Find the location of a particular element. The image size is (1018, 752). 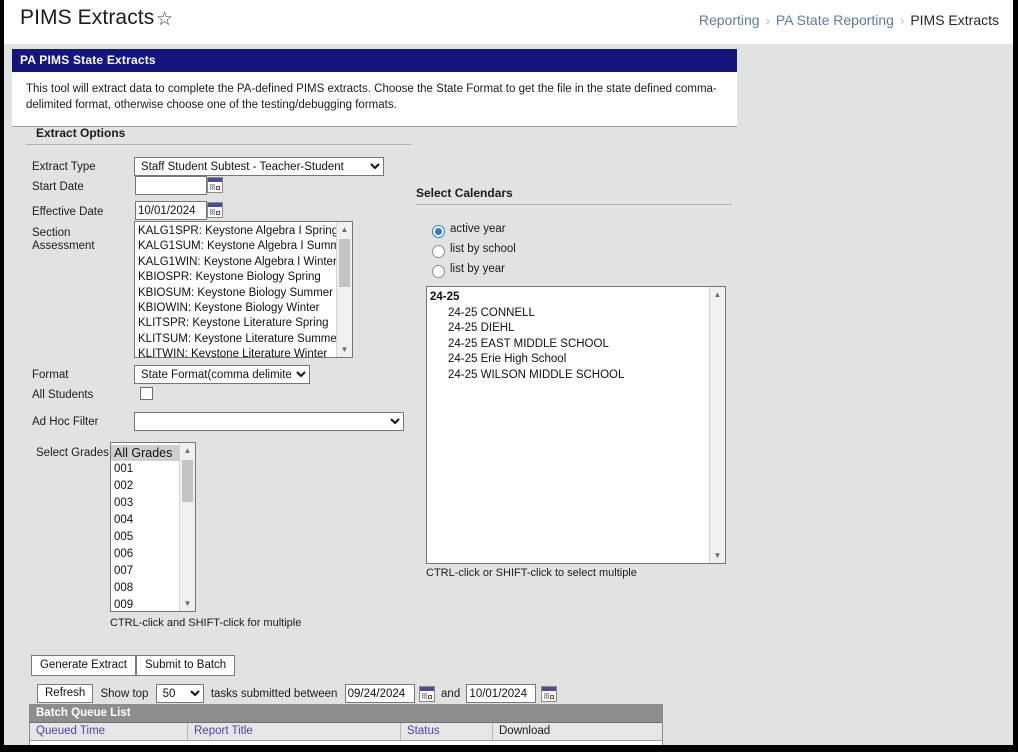

batch-queue-title: Batch Queue List is located at coordinates (346, 714).